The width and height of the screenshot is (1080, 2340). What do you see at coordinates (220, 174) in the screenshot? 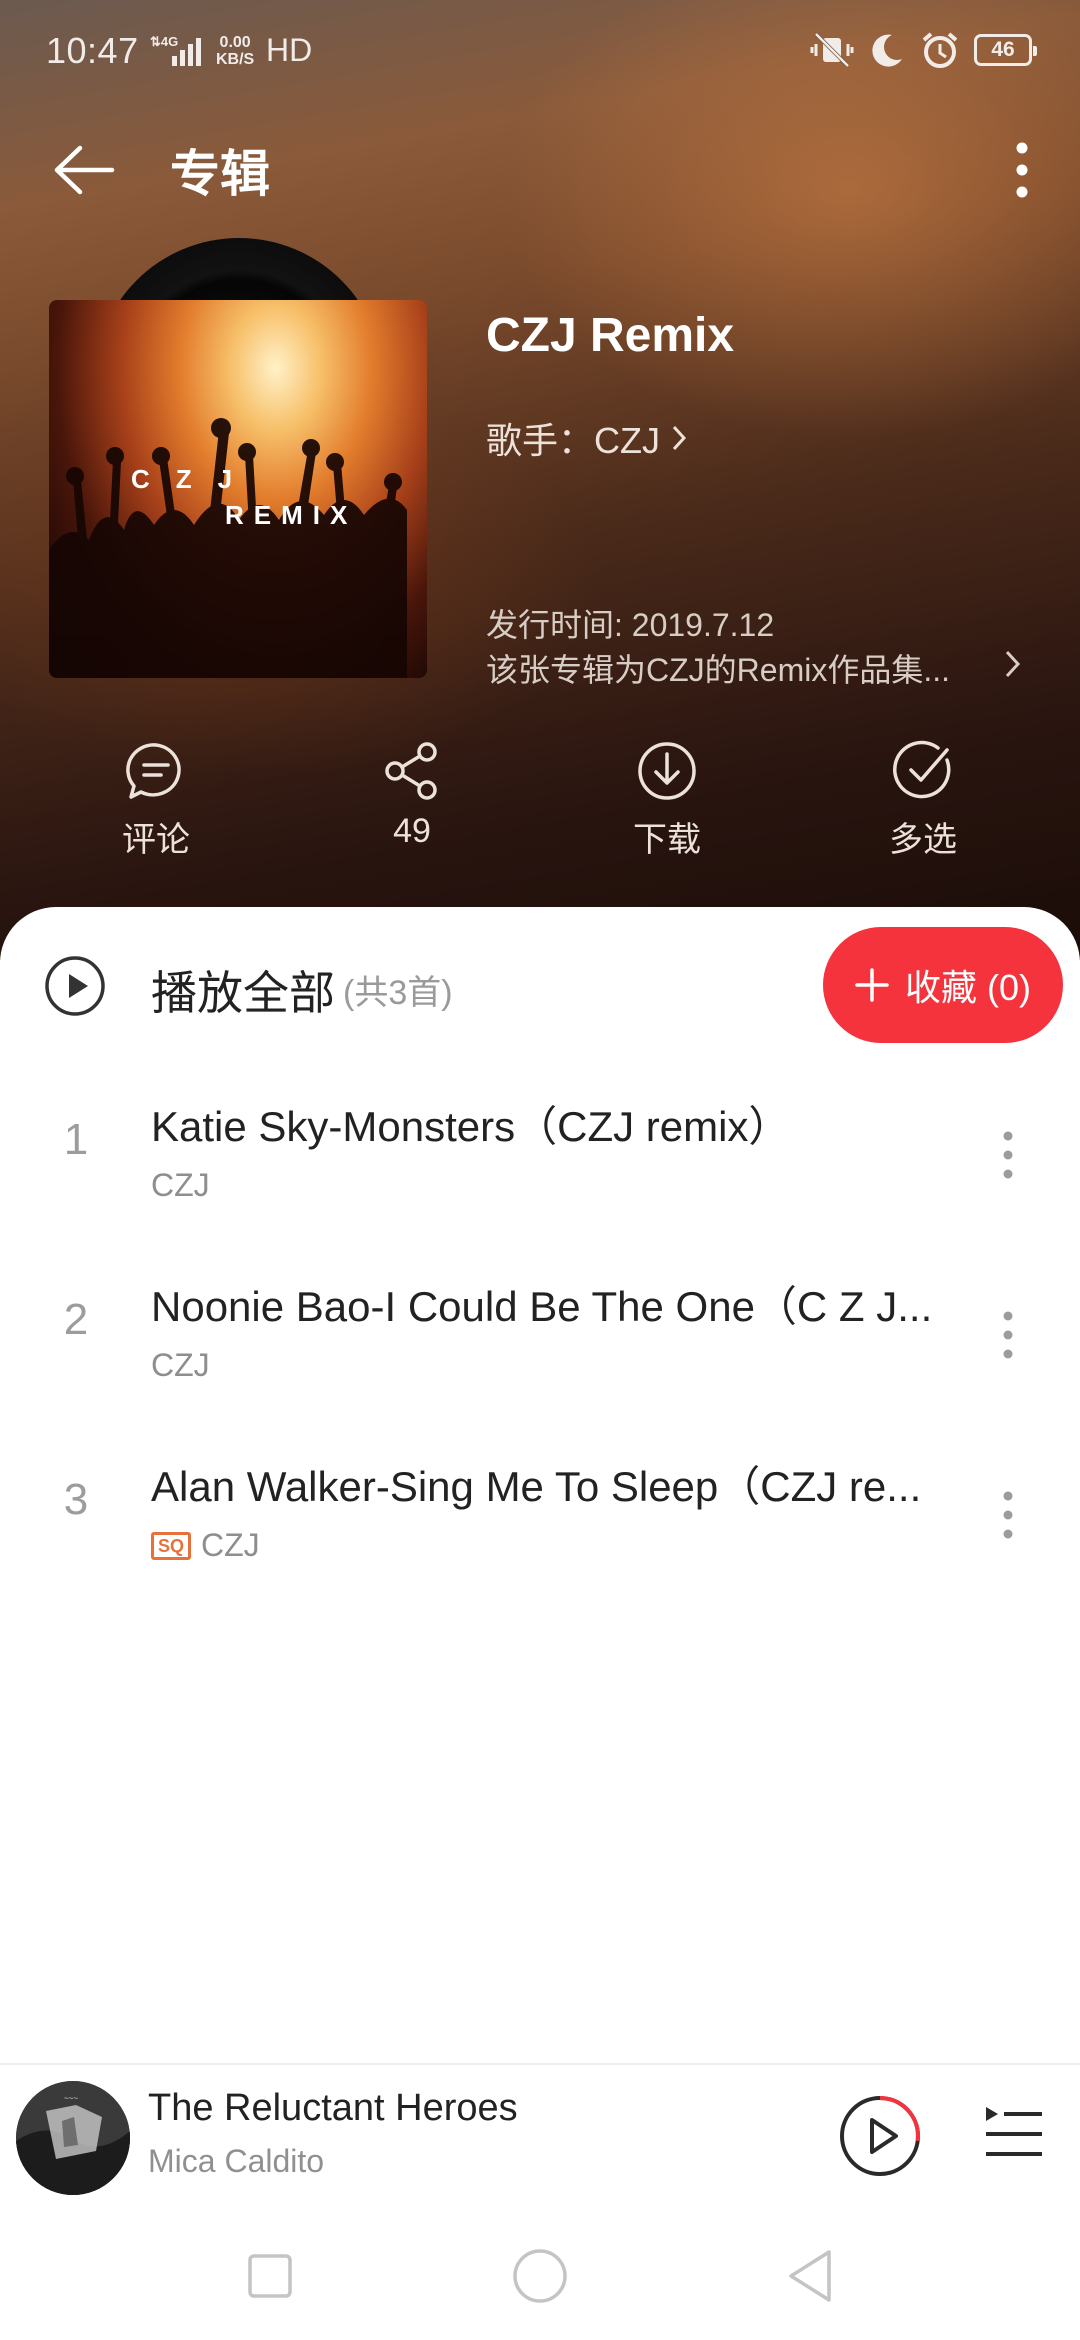
I see `page-title: 专辑` at bounding box center [220, 174].